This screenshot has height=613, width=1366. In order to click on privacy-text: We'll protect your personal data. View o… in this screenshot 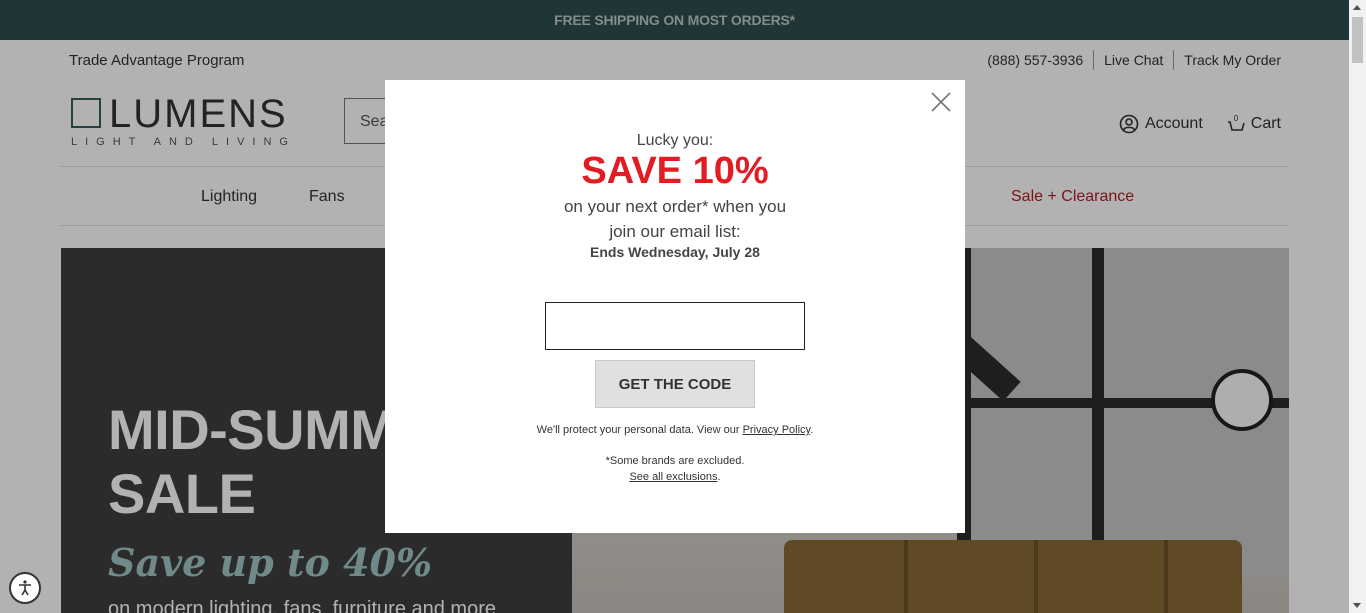, I will do `click(639, 430)`.